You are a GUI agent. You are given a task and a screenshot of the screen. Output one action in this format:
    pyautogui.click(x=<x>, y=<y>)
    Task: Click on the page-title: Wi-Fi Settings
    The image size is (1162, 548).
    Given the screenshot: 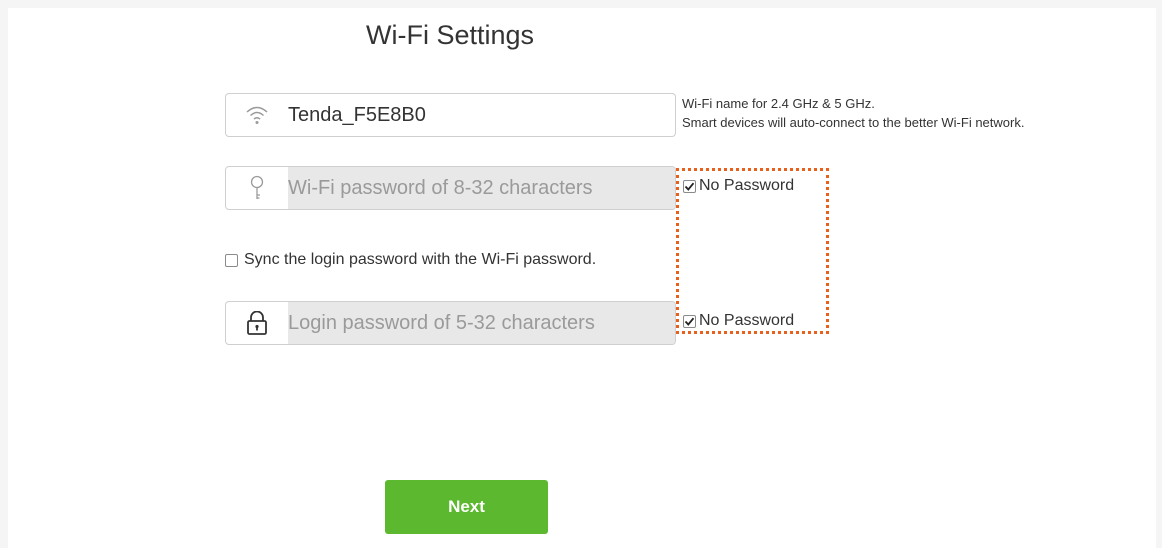 What is the action you would take?
    pyautogui.click(x=450, y=35)
    